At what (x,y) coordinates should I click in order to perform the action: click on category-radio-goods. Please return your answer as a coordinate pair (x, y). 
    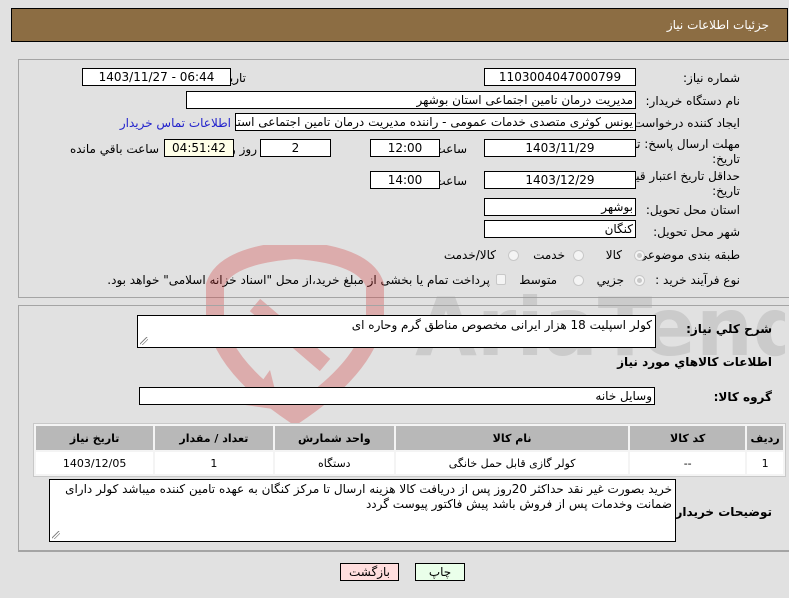
    Looking at the image, I should click on (639, 255).